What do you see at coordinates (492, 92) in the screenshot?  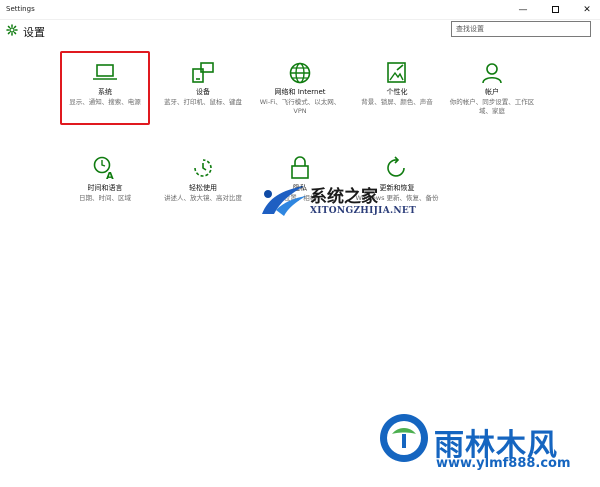 I see `tile-title: 帐户` at bounding box center [492, 92].